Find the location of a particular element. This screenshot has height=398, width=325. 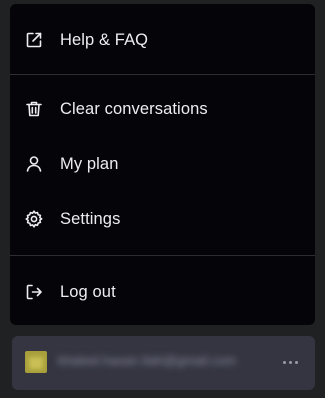

user-email: khaleel.hasan.9ah@gmail.com is located at coordinates (147, 360).